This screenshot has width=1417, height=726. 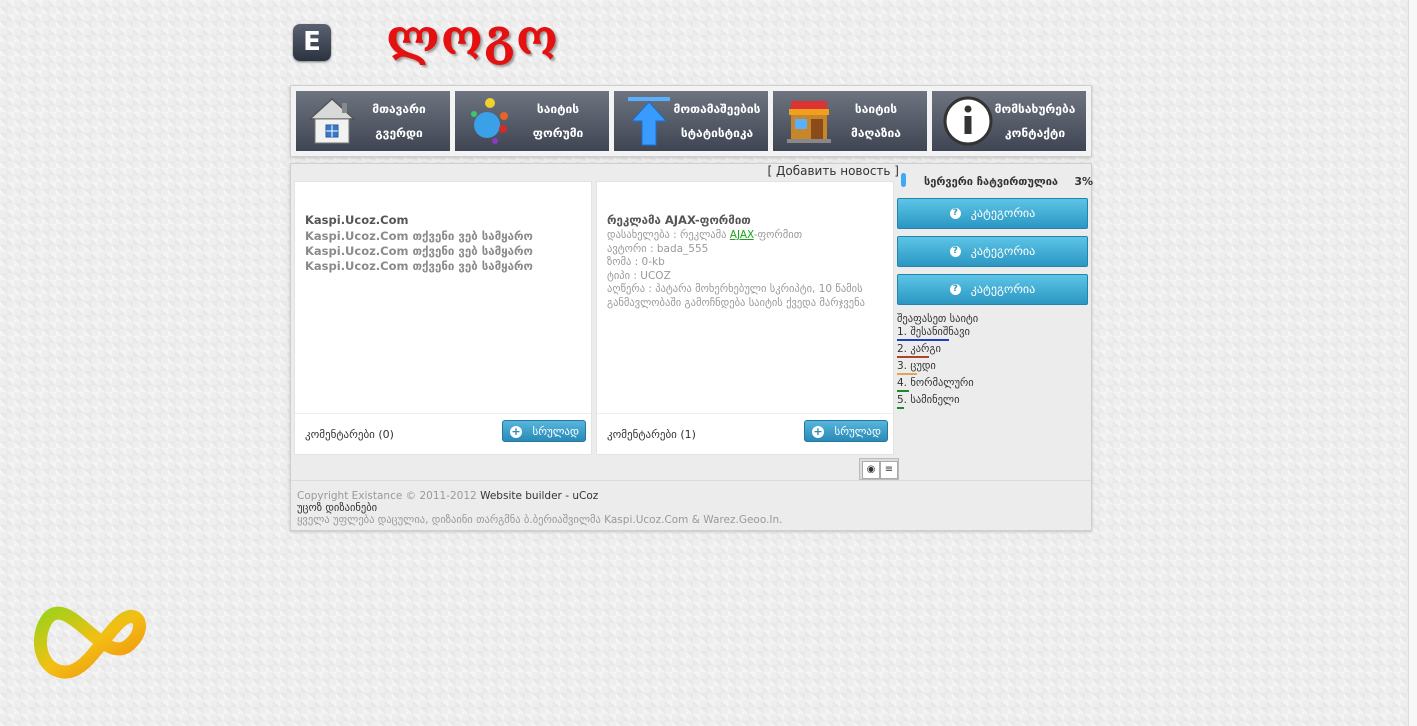 I want to click on server-load: სერვერი ჩატვირთულია 3%, so click(x=995, y=181).